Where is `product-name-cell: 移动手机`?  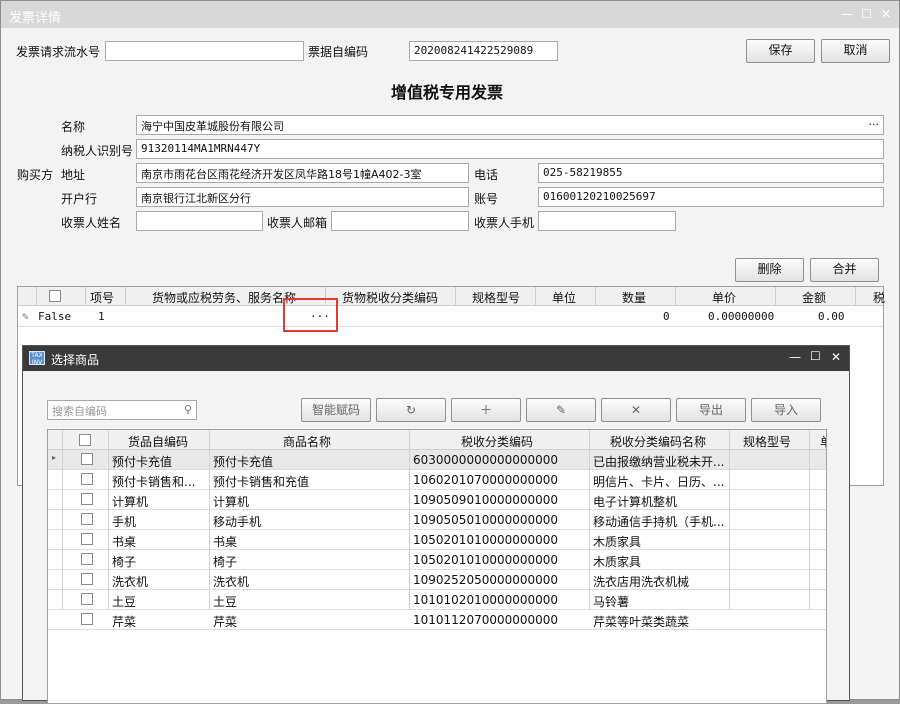
product-name-cell: 移动手机 is located at coordinates (237, 522).